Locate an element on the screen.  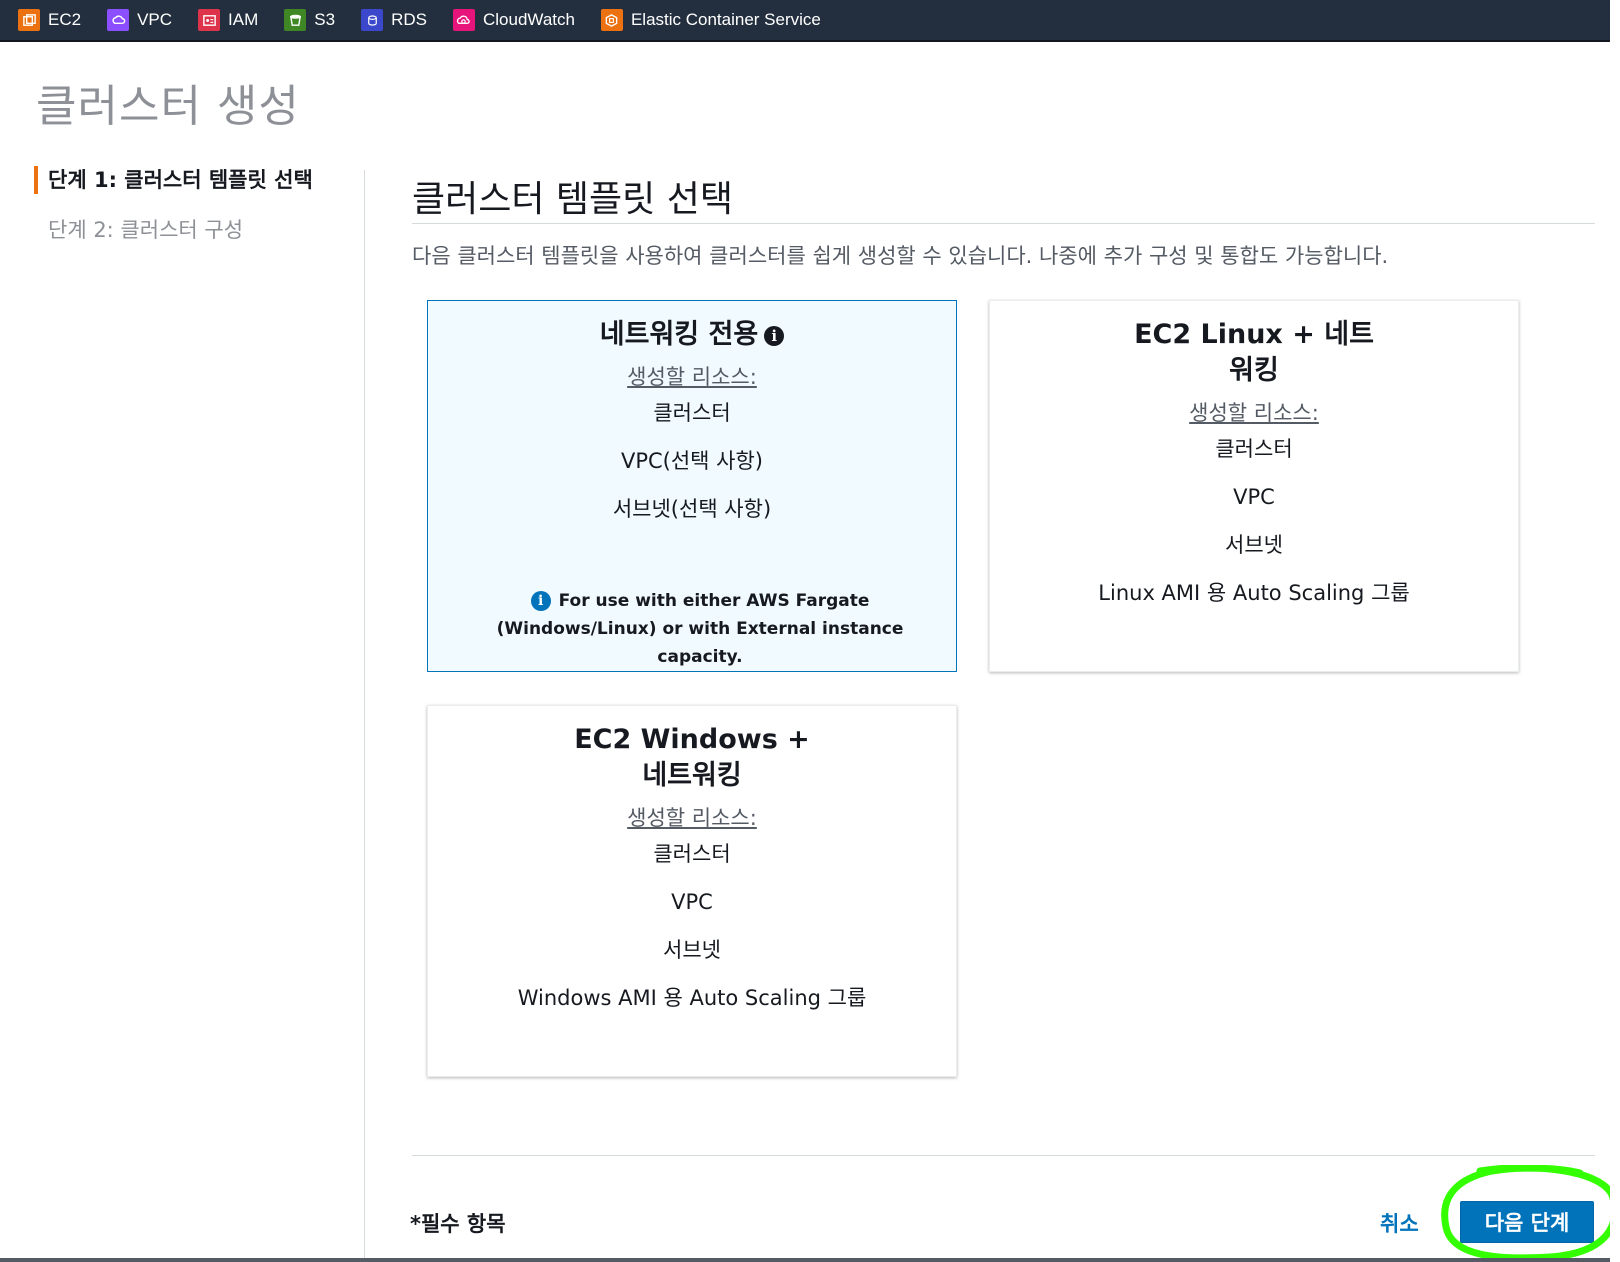
favorite-rds-label: RDS is located at coordinates (409, 19).